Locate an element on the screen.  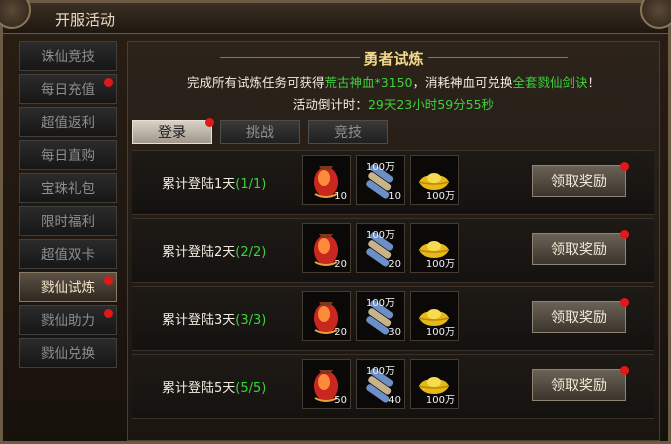
sidebar-item: 限时福利 is located at coordinates (68, 221).